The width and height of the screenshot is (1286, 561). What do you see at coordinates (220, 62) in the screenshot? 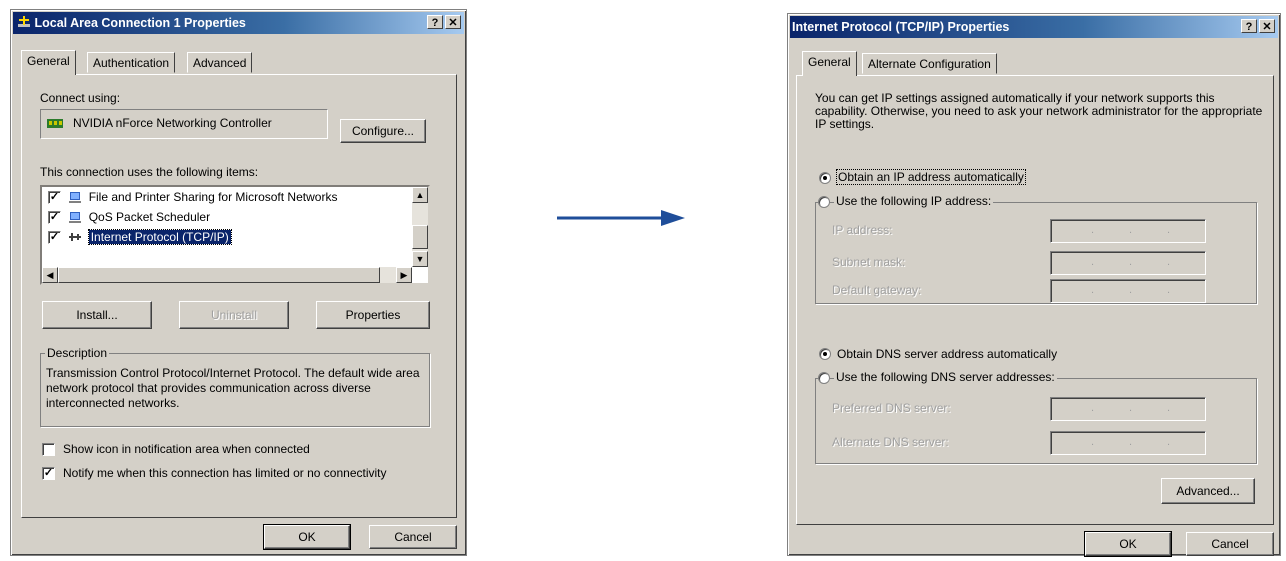
I see `tab-advanced: Advanced` at bounding box center [220, 62].